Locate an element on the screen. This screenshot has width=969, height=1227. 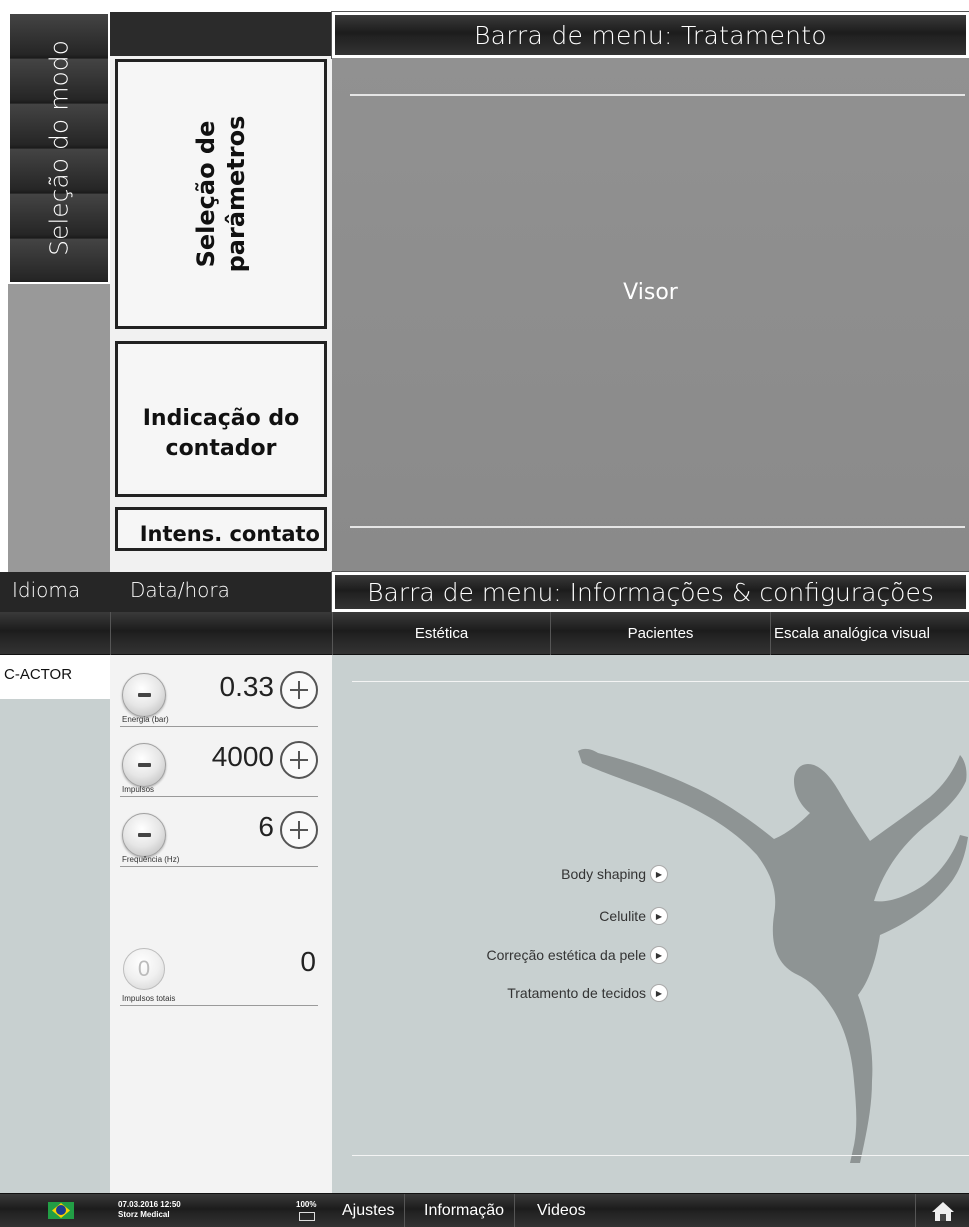
diagram-divider-top is located at coordinates (657, 95).